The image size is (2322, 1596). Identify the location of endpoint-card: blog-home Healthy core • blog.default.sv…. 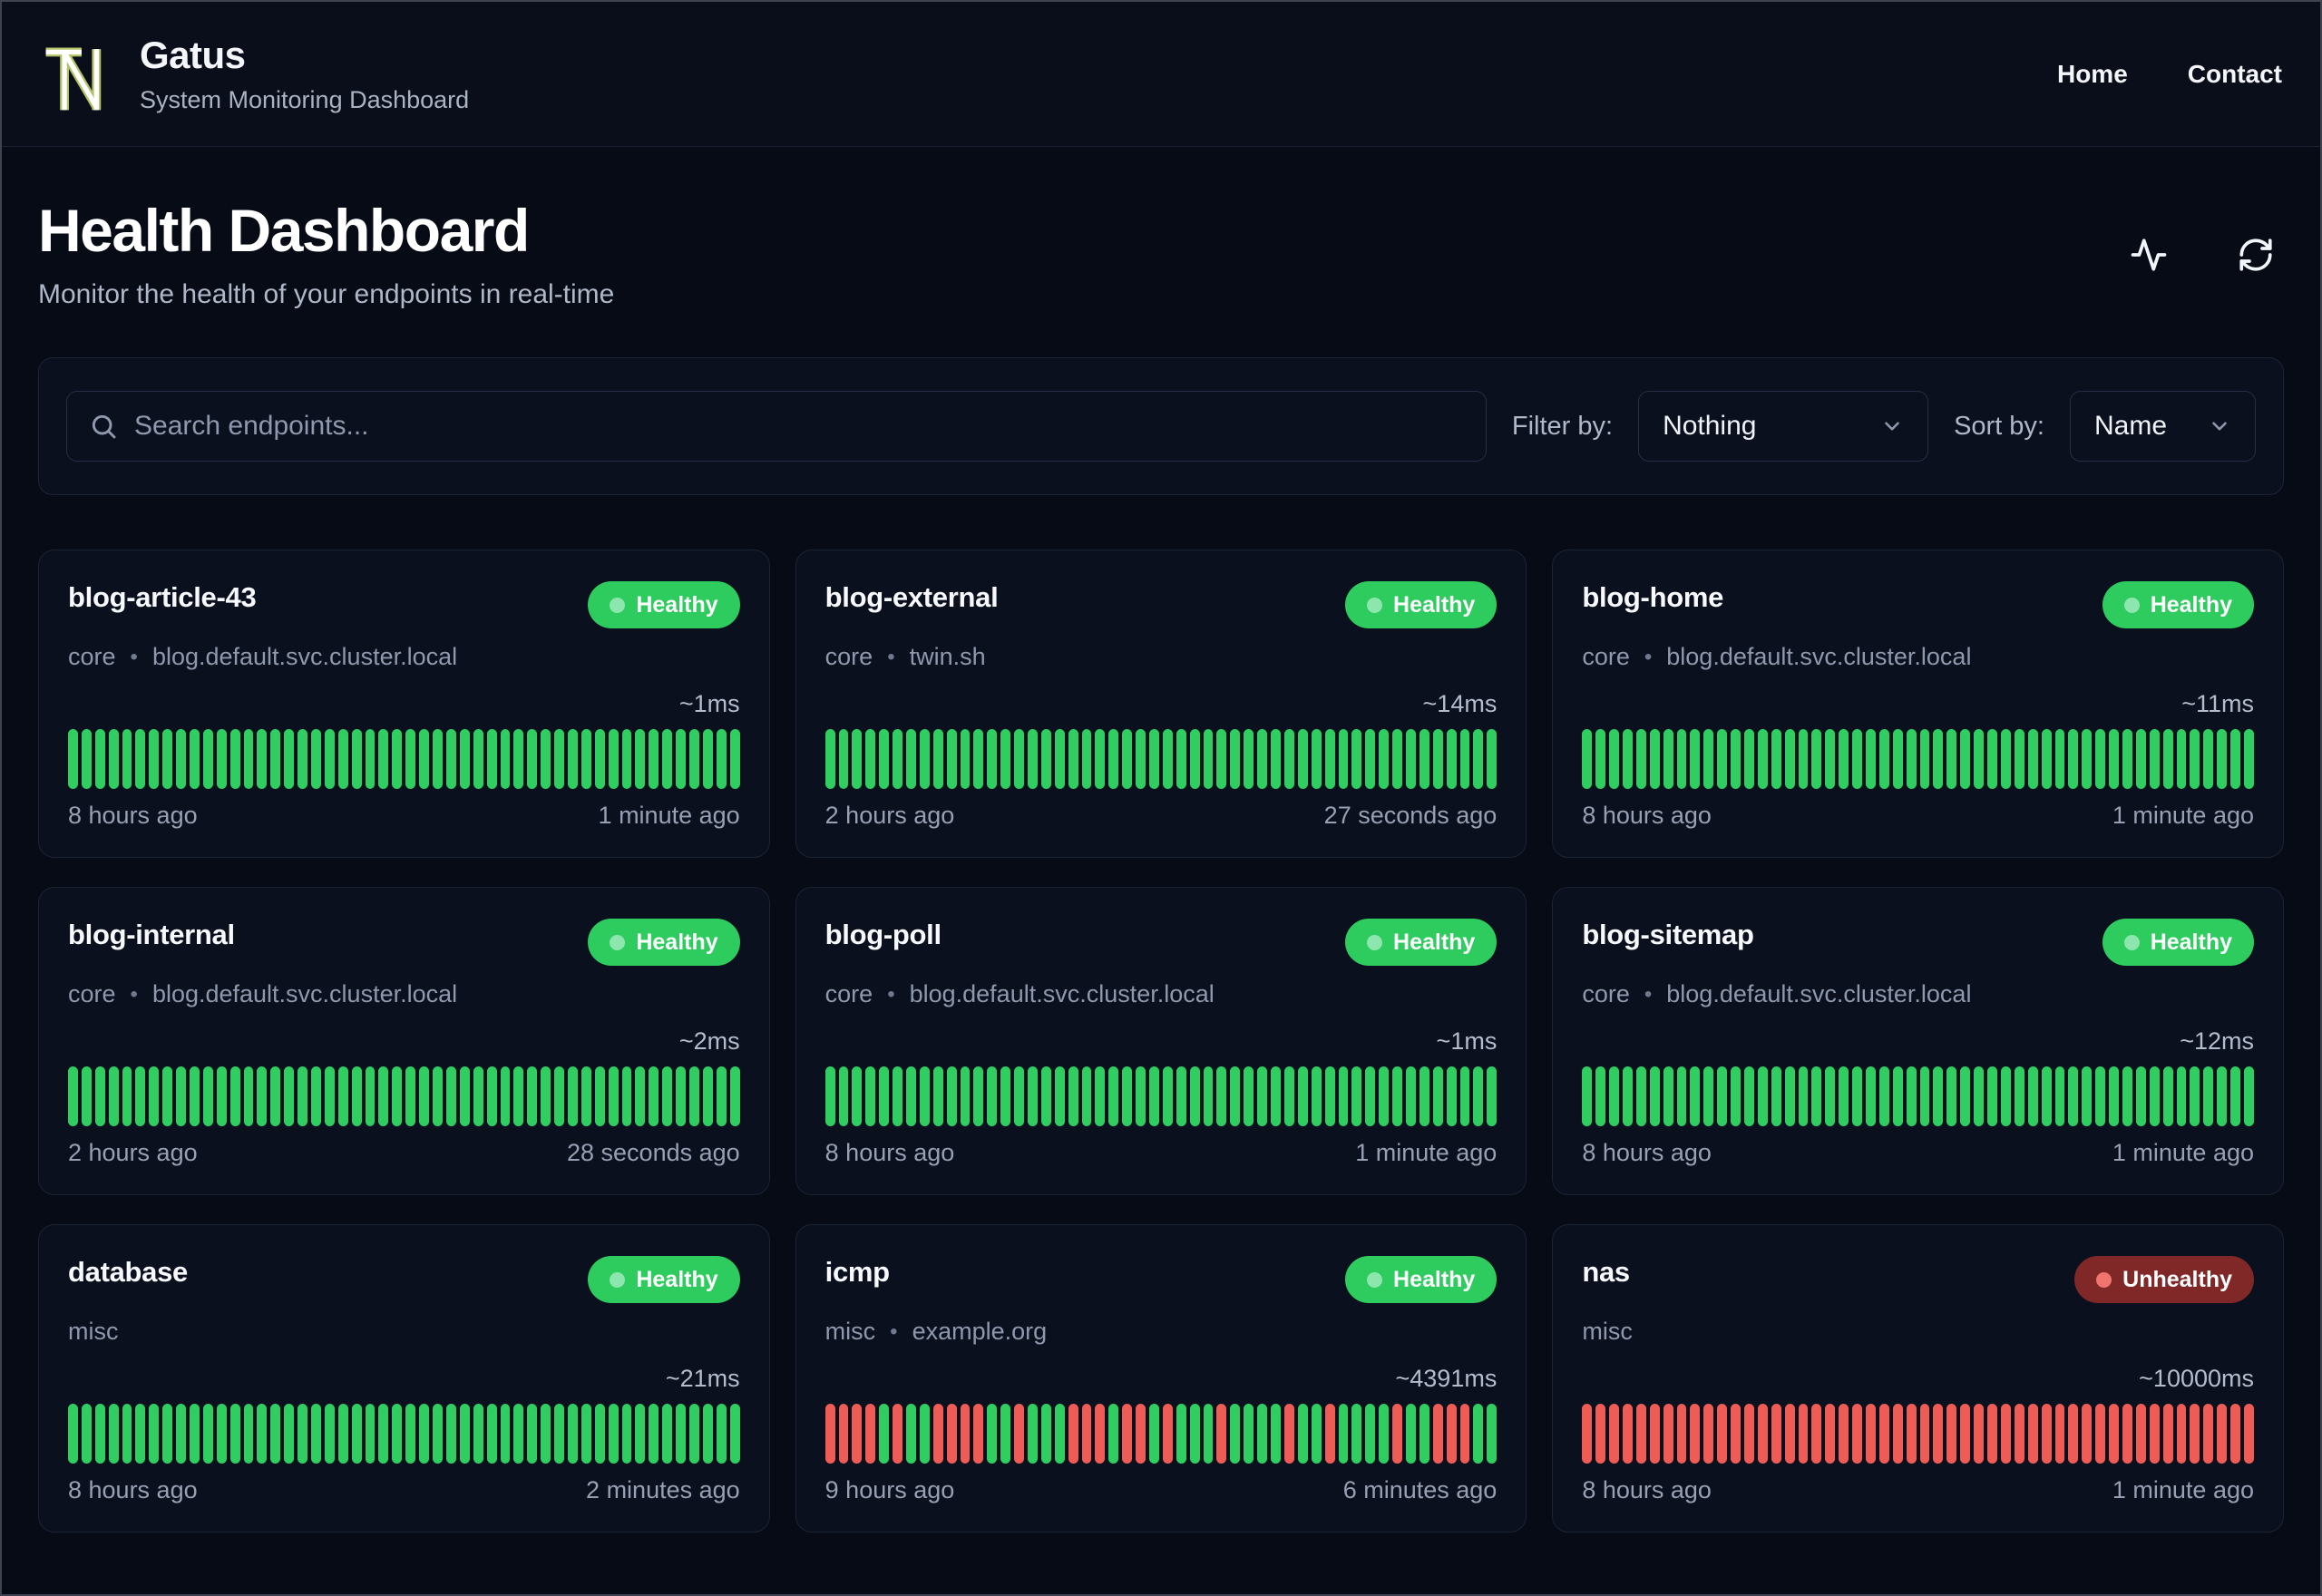
(1918, 704).